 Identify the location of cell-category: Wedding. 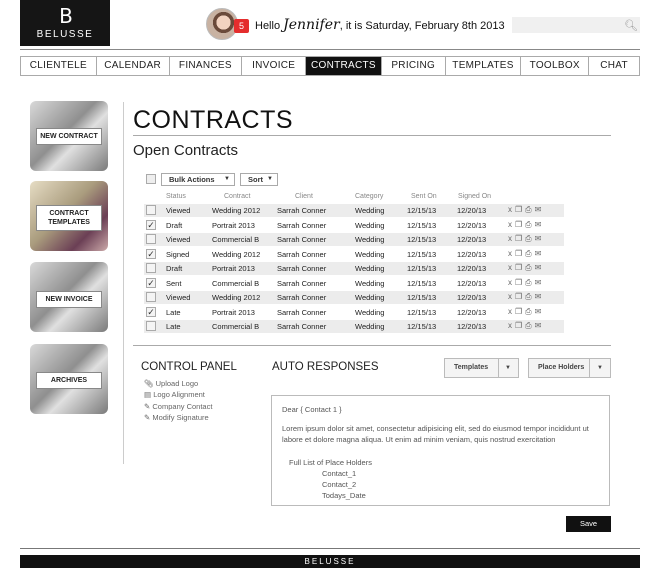
(370, 326).